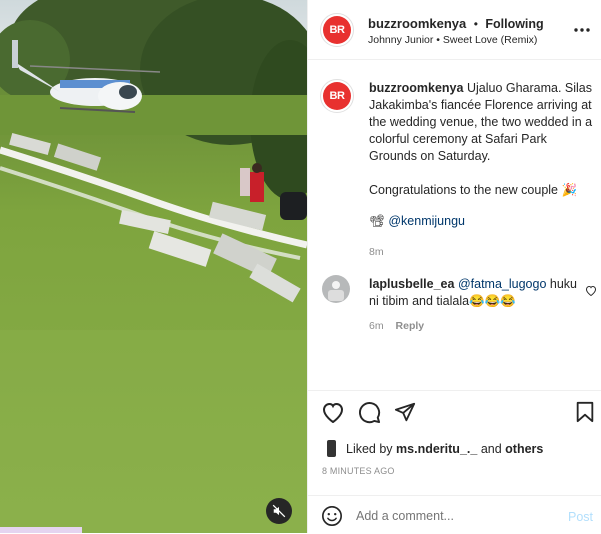  What do you see at coordinates (410, 326) in the screenshot?
I see `reply-button: Reply` at bounding box center [410, 326].